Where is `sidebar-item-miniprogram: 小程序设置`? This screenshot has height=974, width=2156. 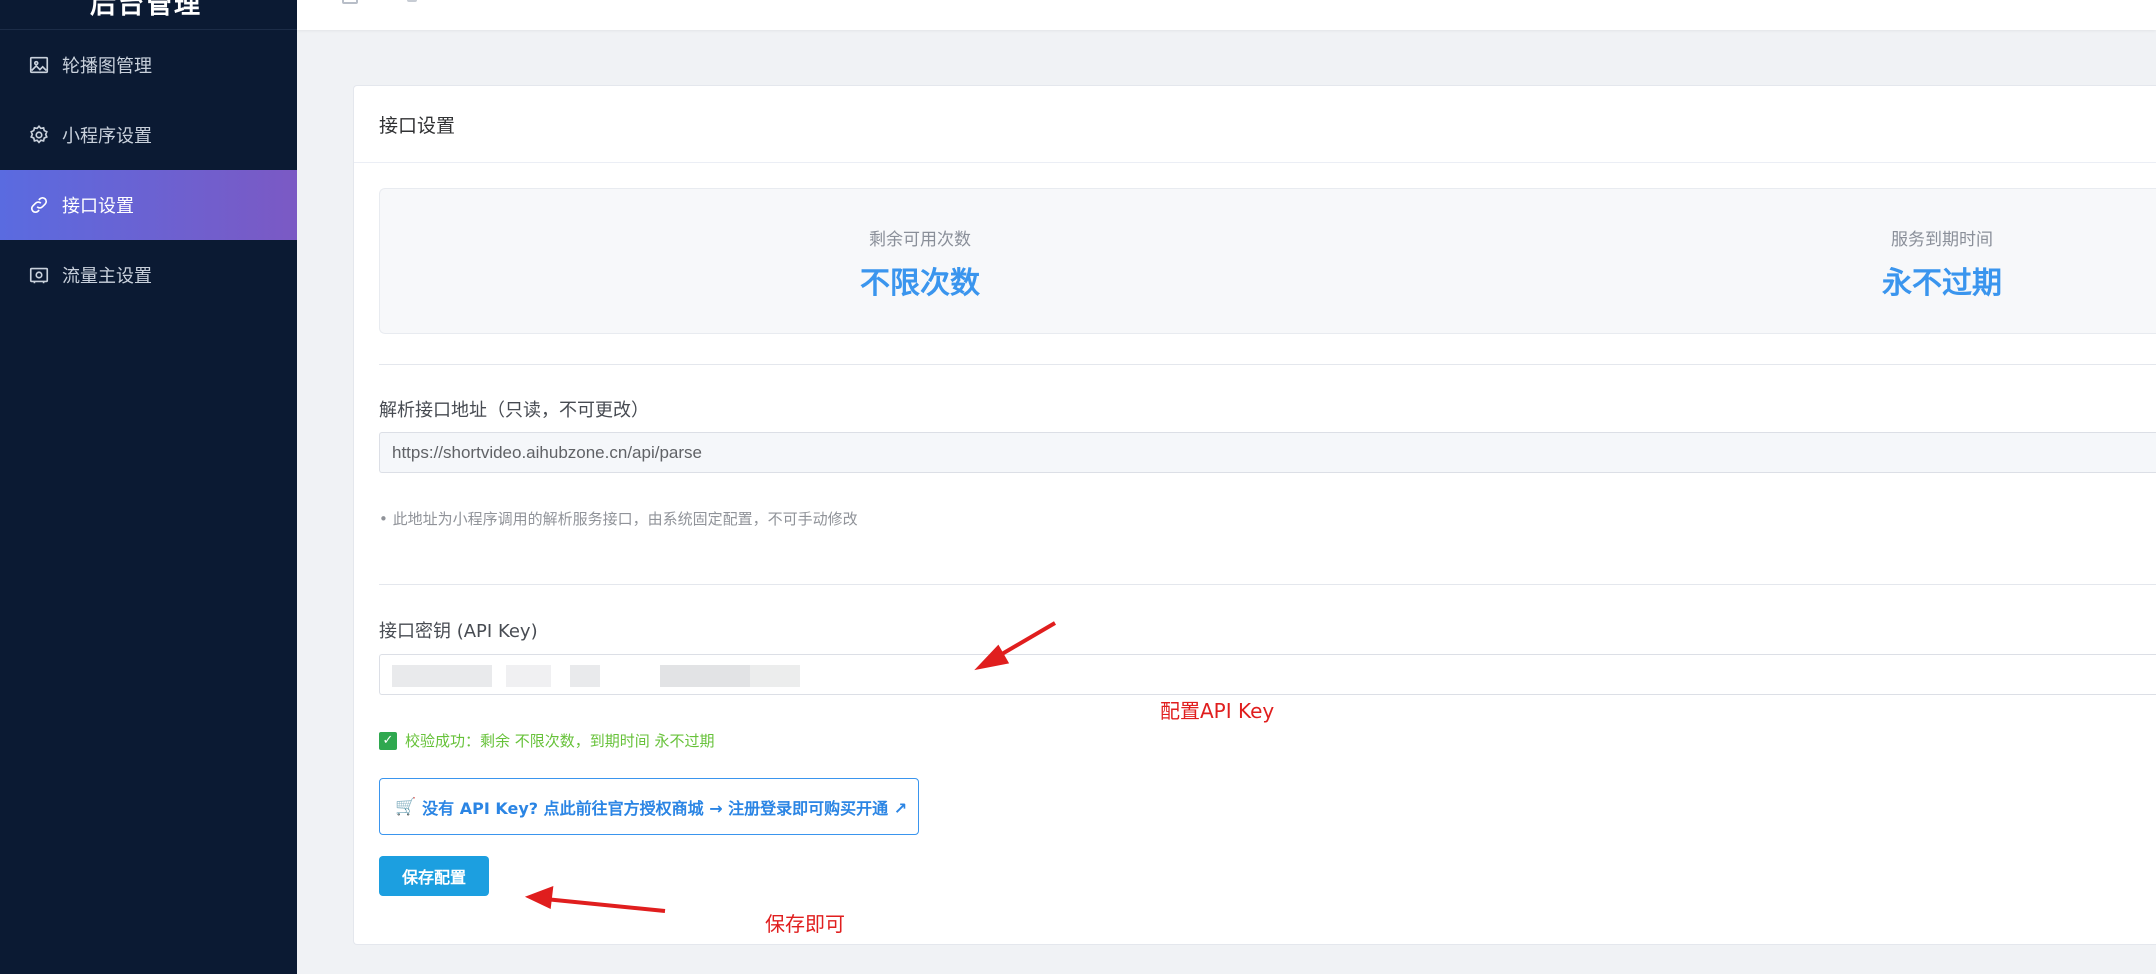 sidebar-item-miniprogram: 小程序设置 is located at coordinates (148, 135).